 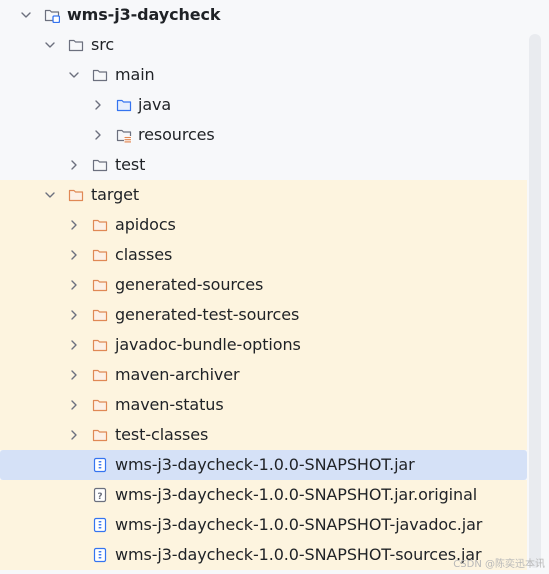 What do you see at coordinates (144, 14) in the screenshot?
I see `project-name: wms-j3-daycheck` at bounding box center [144, 14].